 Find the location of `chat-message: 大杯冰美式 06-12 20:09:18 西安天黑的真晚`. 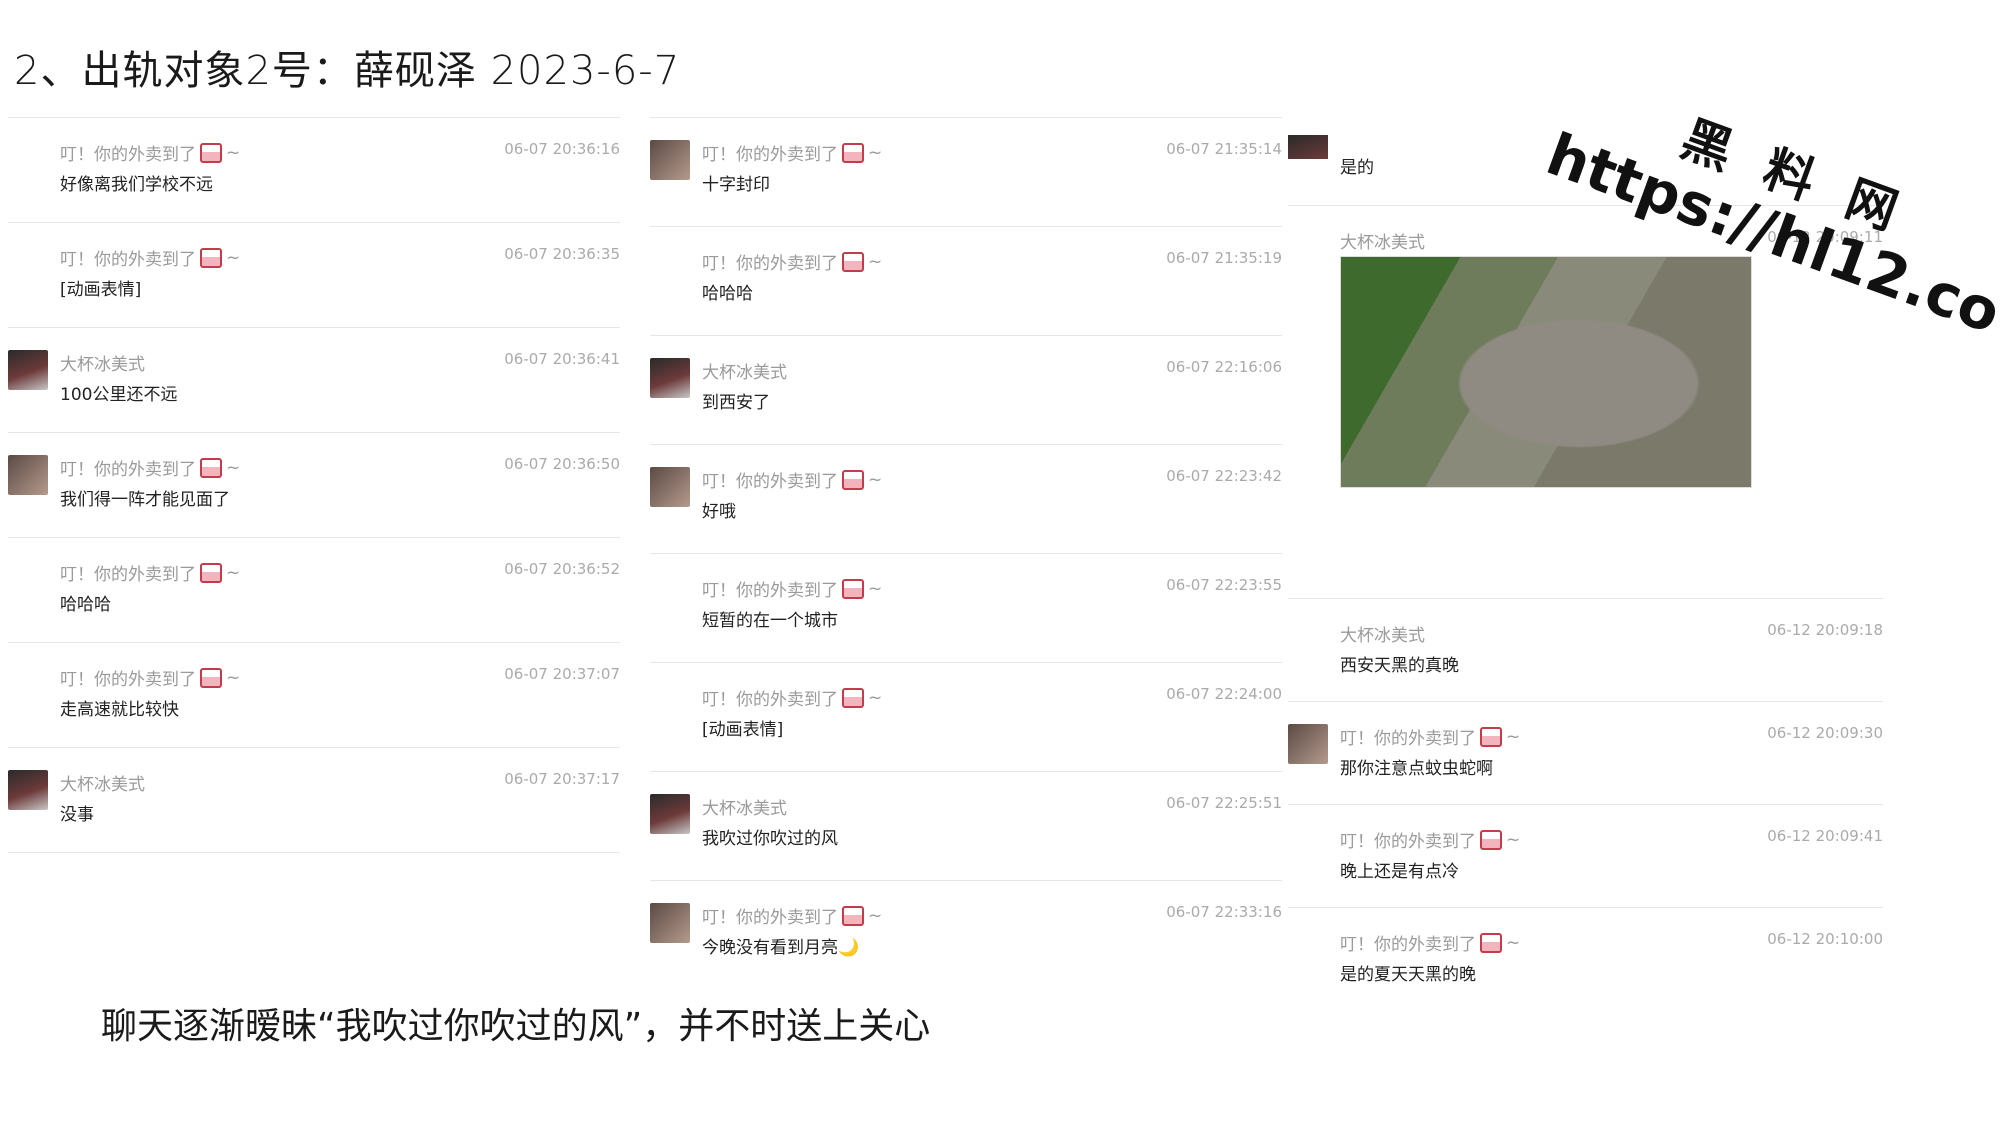

chat-message: 大杯冰美式 06-12 20:09:18 西安天黑的真晚 is located at coordinates (1585, 649).